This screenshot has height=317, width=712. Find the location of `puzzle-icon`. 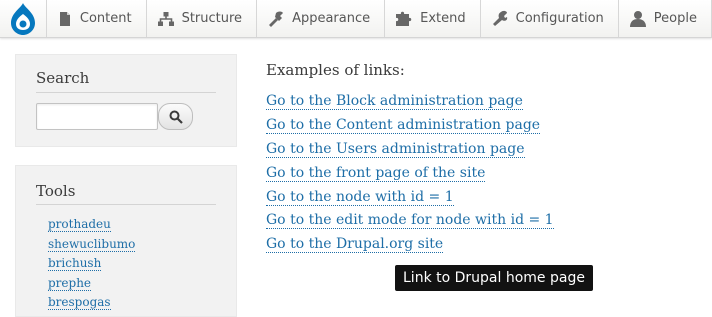

puzzle-icon is located at coordinates (404, 18).